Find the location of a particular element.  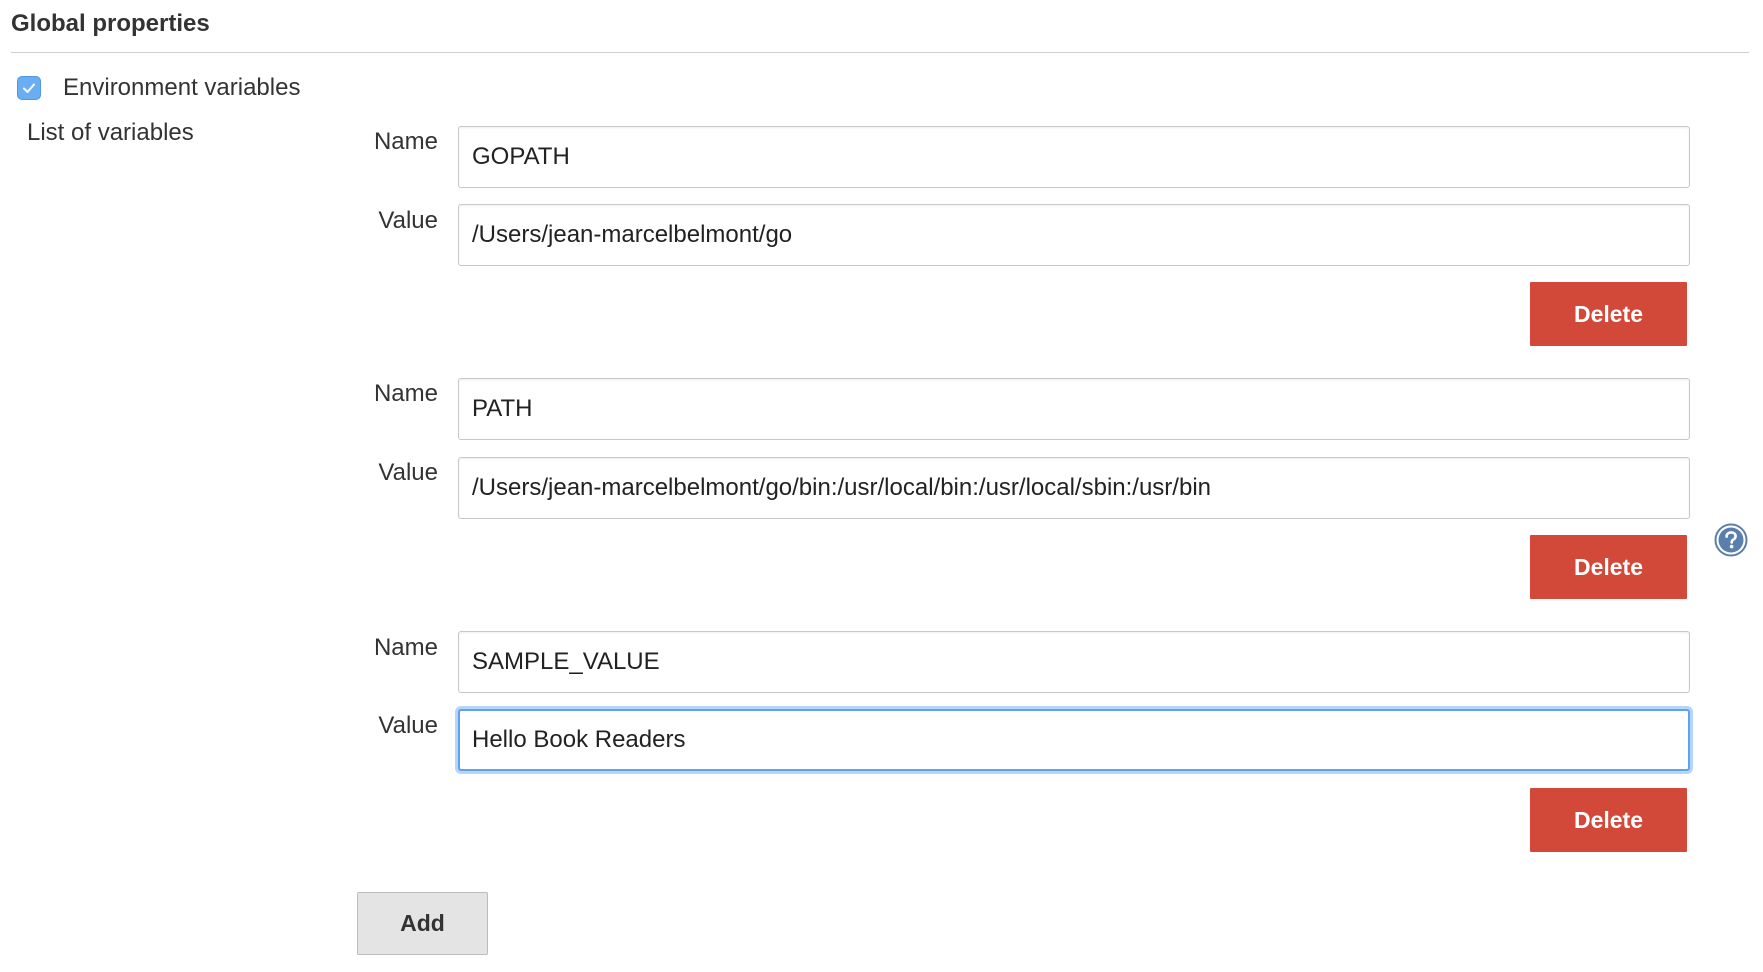

add-variable-button: Add is located at coordinates (422, 923).